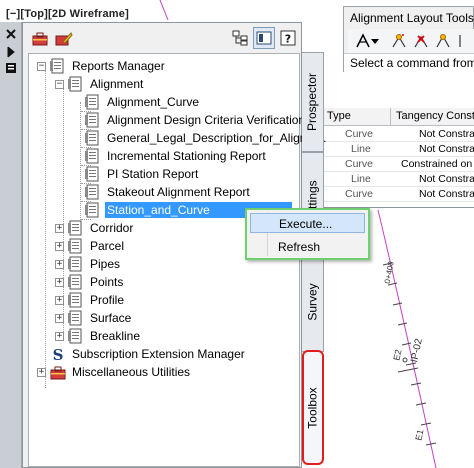 This screenshot has height=468, width=474. I want to click on svg-text: S, so click(58, 354).